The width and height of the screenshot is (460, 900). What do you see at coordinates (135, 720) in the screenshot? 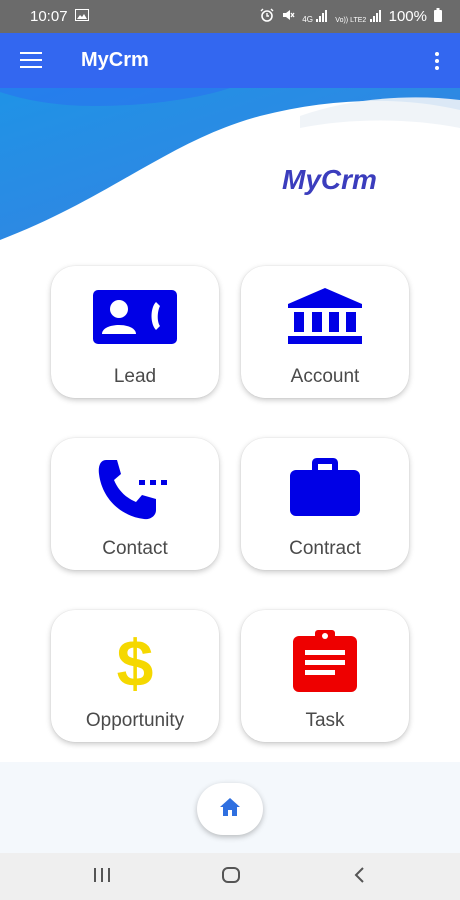
I see `tile-opportunity-label: Opportunity` at bounding box center [135, 720].